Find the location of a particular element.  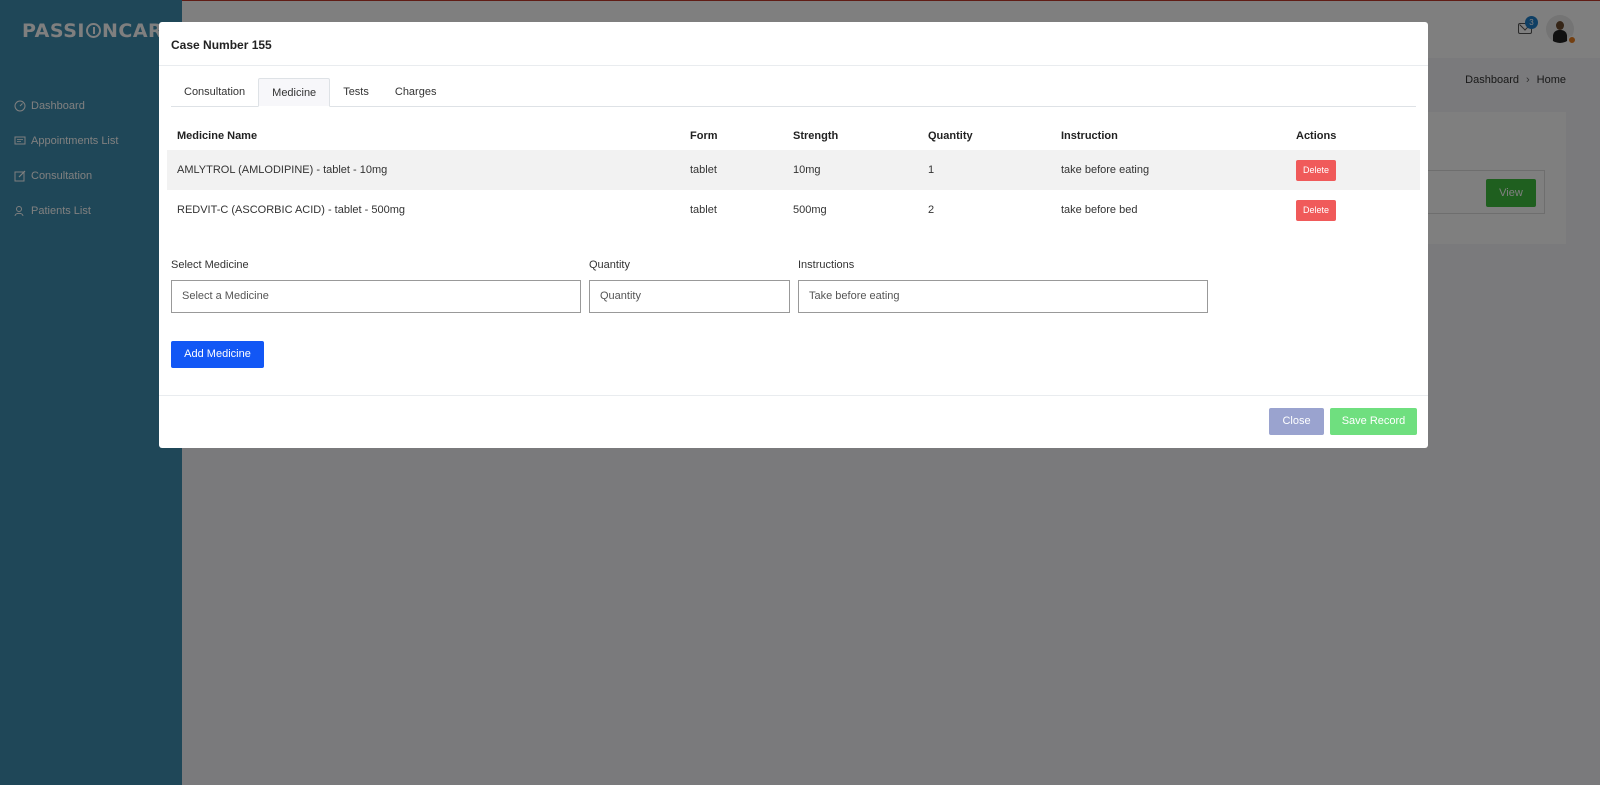

quantity-input: Quantity is located at coordinates (689, 296).